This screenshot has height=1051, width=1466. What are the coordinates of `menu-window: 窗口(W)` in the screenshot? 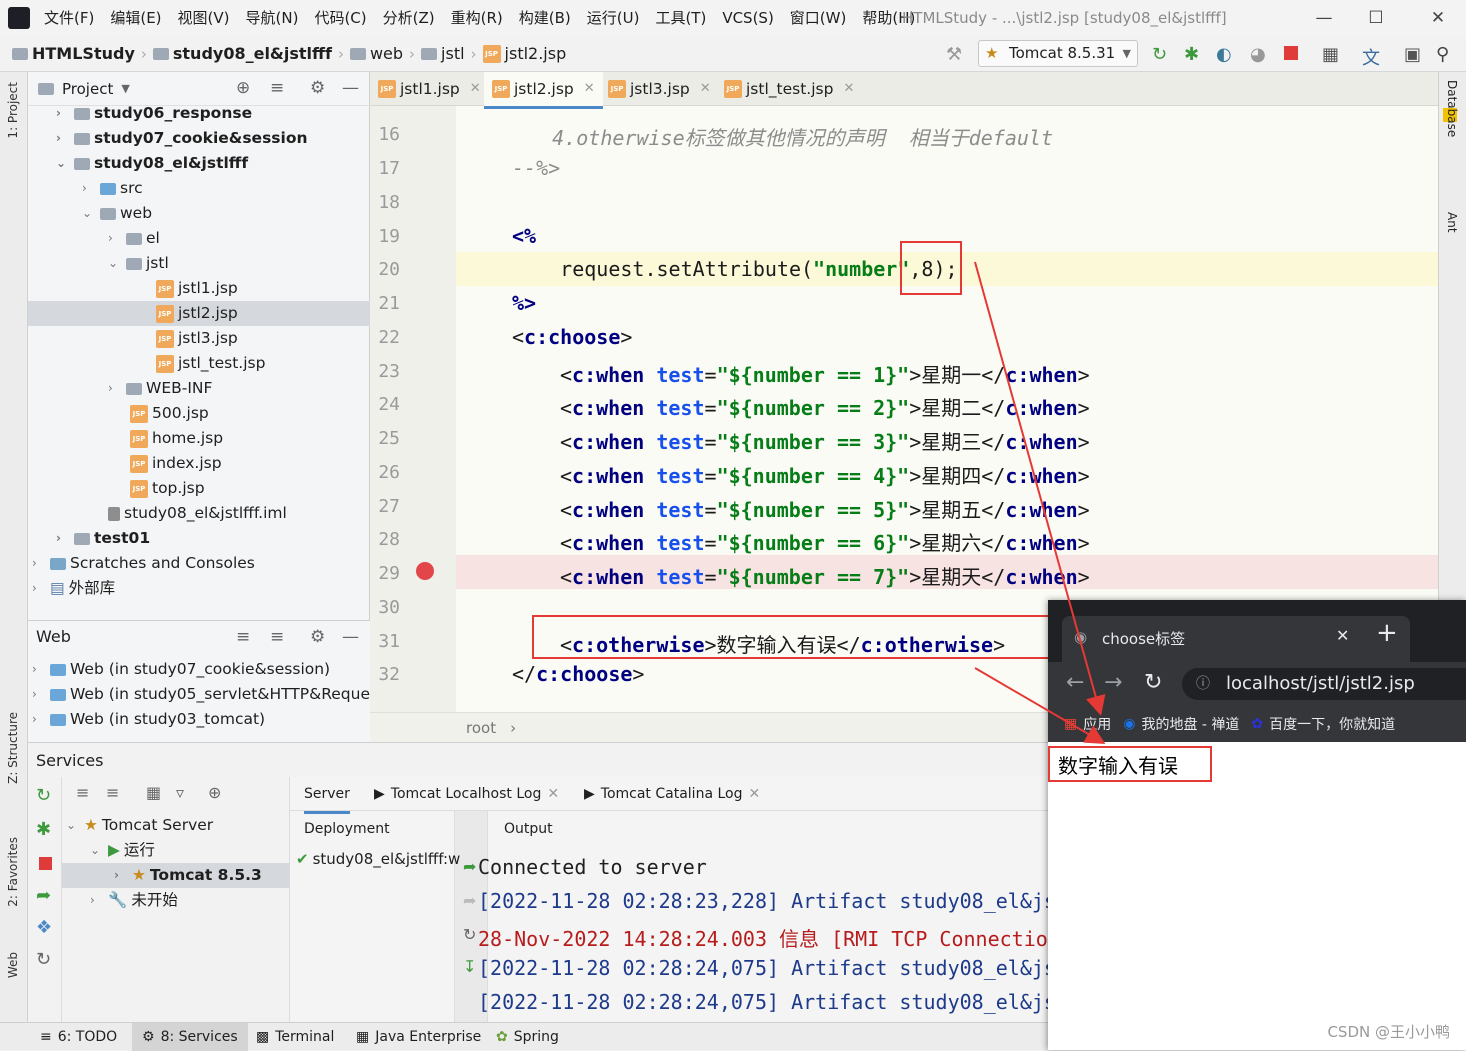 It's located at (818, 18).